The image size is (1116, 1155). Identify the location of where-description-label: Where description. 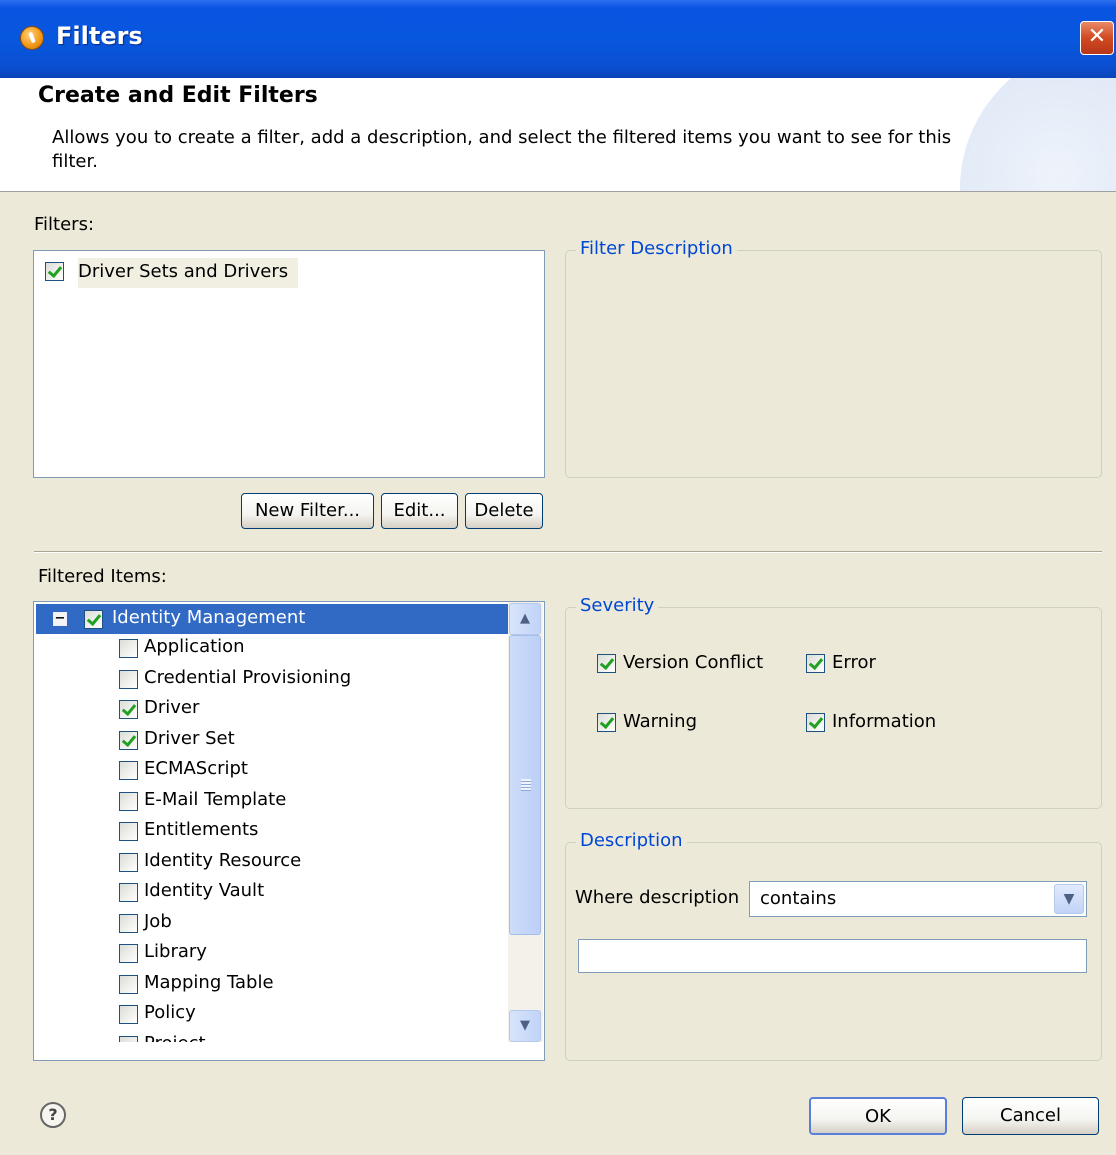
(657, 897).